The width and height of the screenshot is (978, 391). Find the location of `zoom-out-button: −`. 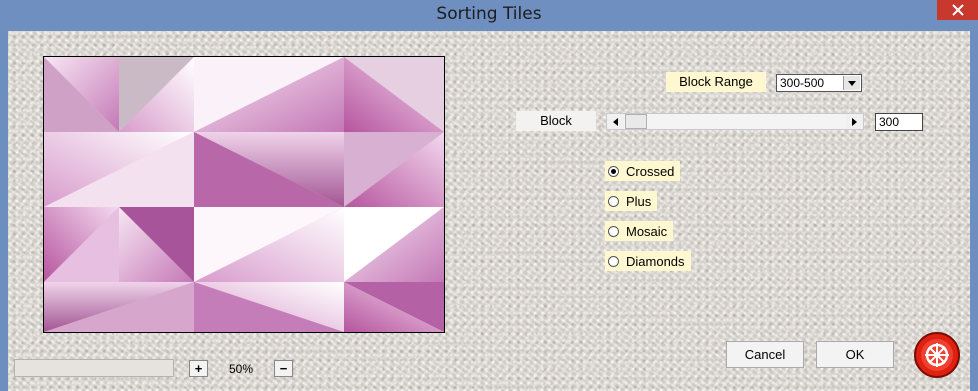

zoom-out-button: − is located at coordinates (283, 368).